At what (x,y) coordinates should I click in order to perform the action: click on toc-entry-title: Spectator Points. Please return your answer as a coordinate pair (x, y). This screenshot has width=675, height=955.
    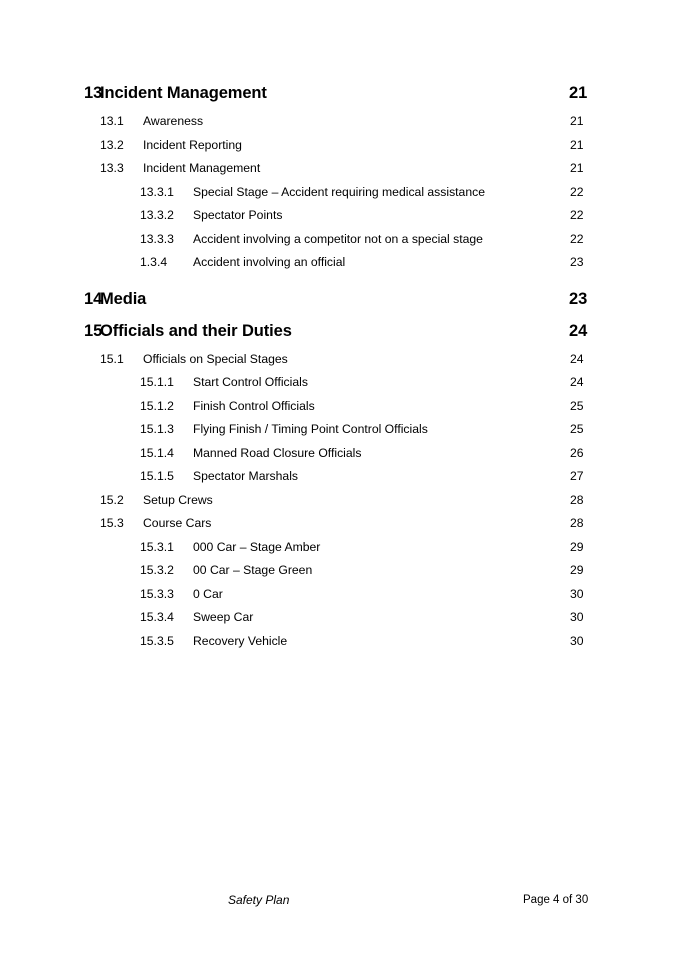
    Looking at the image, I should click on (238, 215).